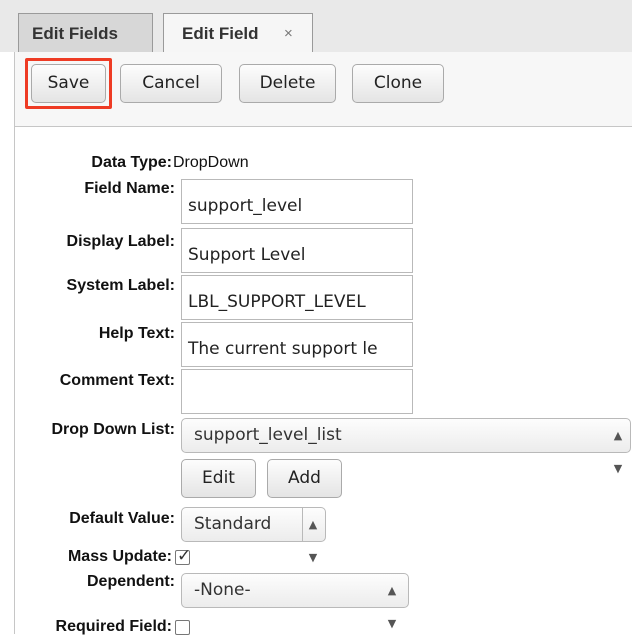 The width and height of the screenshot is (632, 640). What do you see at coordinates (406, 446) in the screenshot?
I see `drop-down-list-select: support_level_list ▲ ▼` at bounding box center [406, 446].